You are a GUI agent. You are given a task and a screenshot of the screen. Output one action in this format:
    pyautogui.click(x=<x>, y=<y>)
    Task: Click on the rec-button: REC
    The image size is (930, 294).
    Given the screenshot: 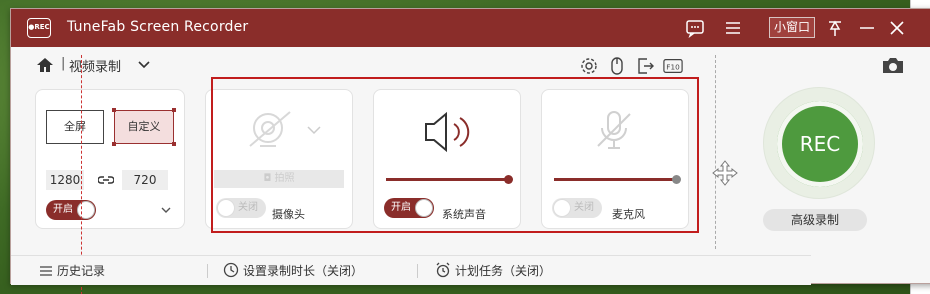 What is the action you would take?
    pyautogui.click(x=820, y=144)
    